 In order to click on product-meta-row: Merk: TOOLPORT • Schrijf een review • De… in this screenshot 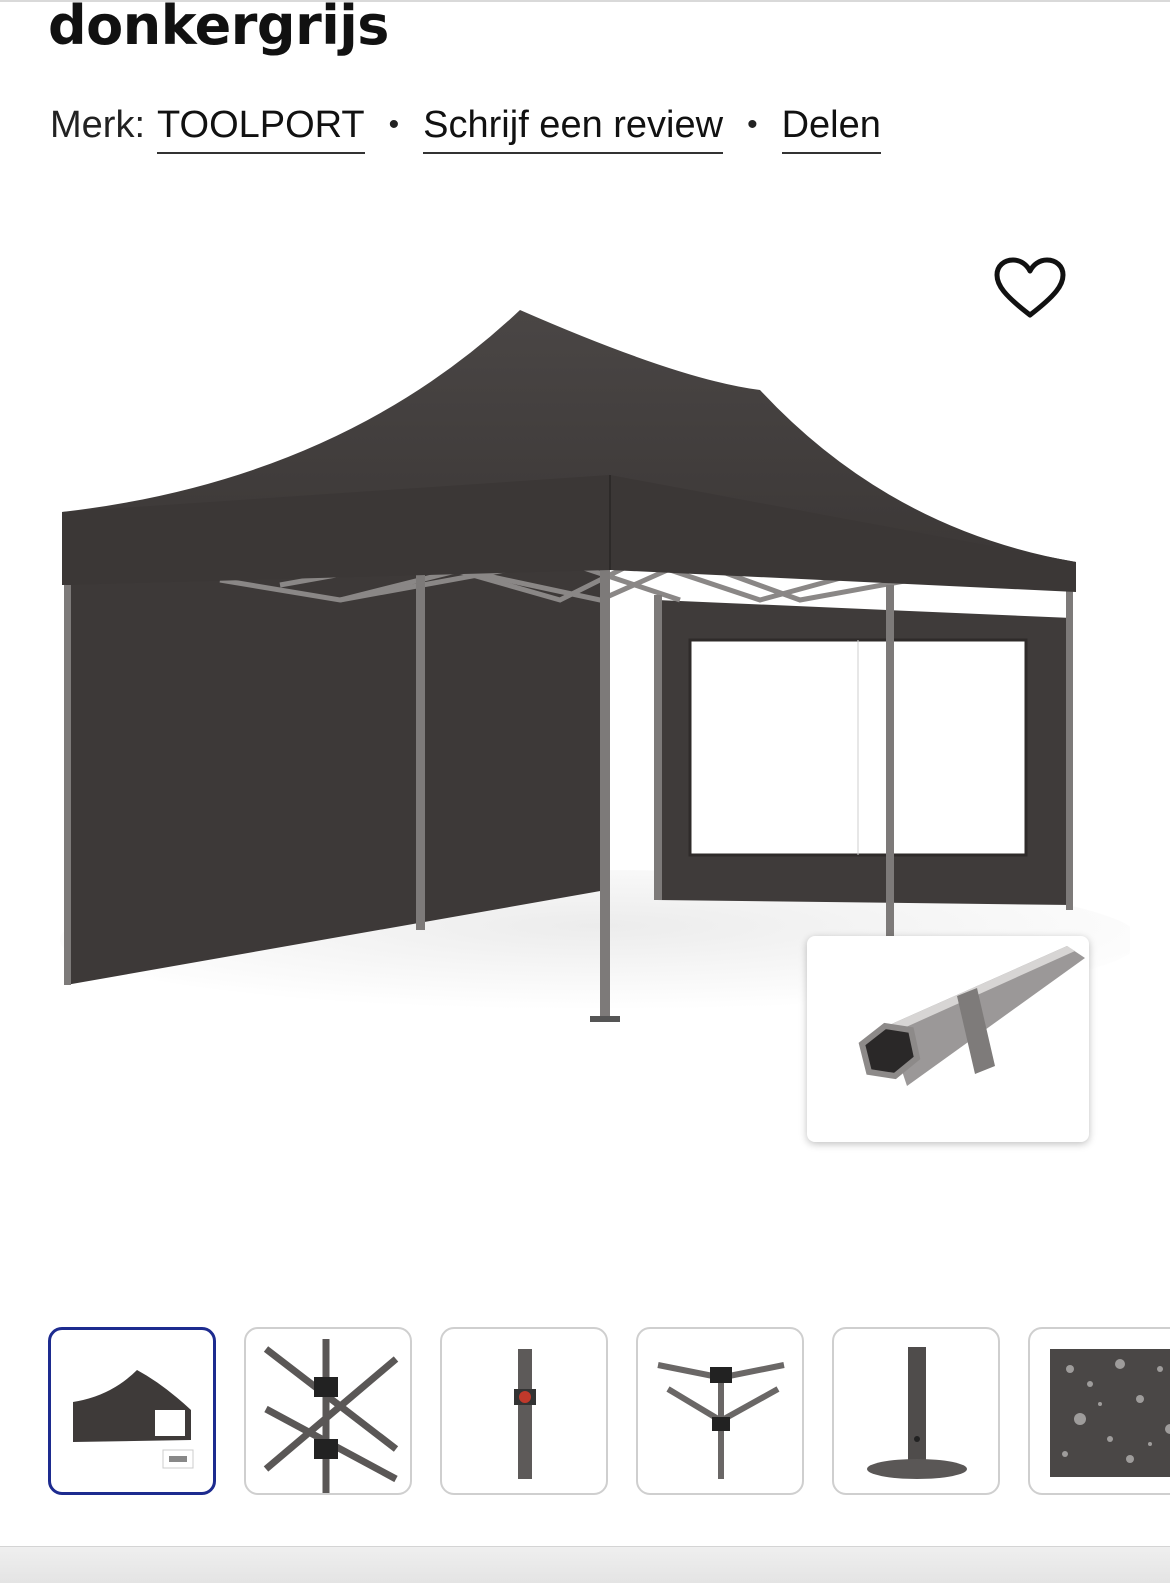, I will do `click(465, 127)`.